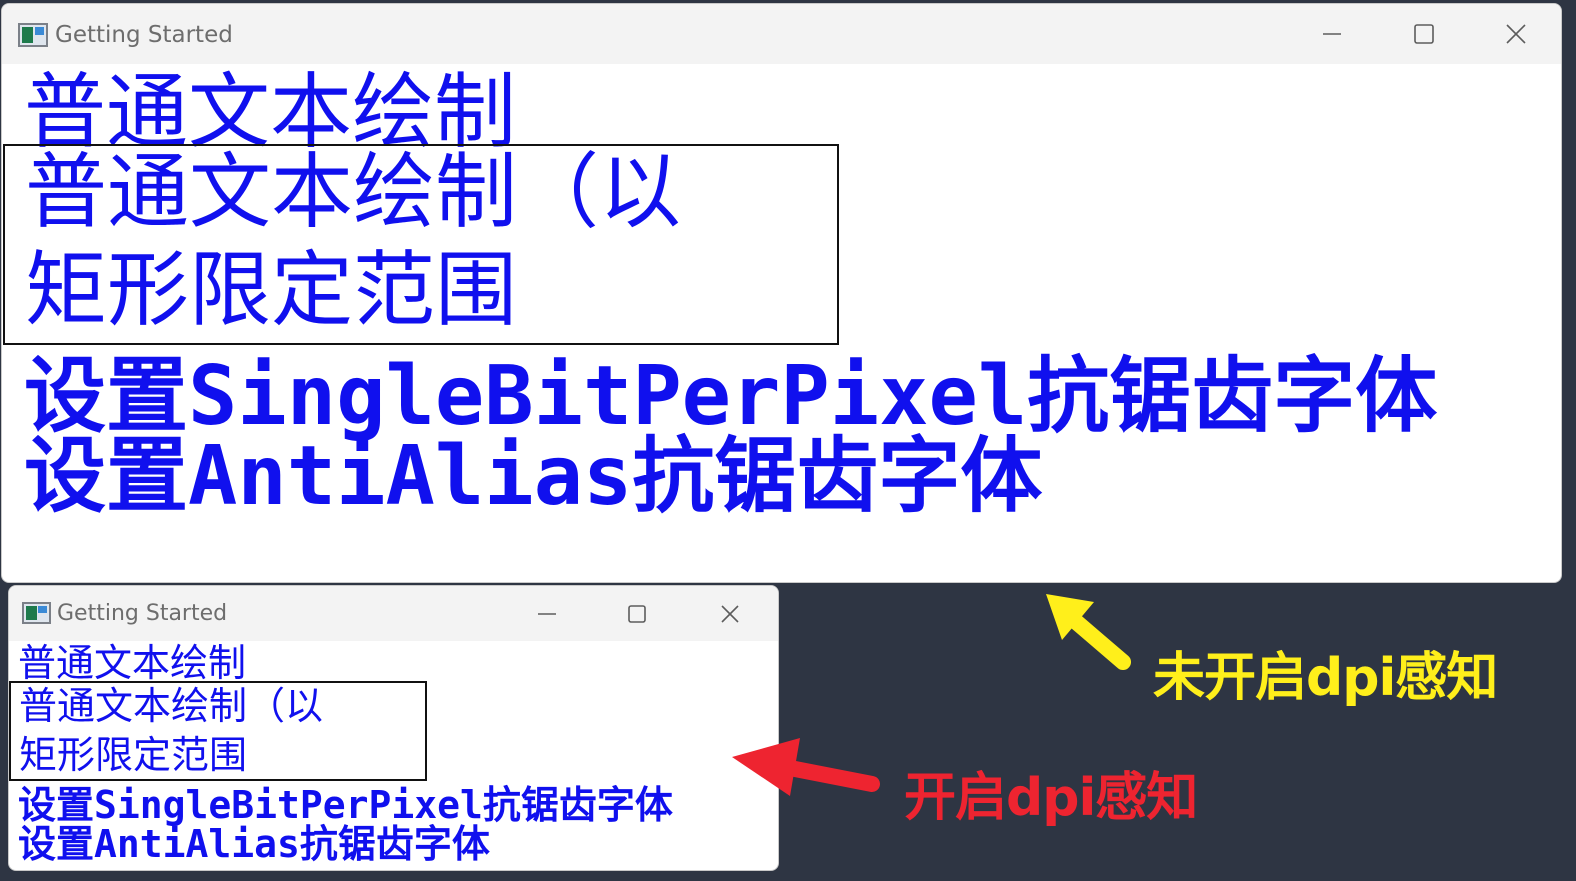 The height and width of the screenshot is (881, 1576). Describe the element at coordinates (1088, 632) in the screenshot. I see `yellow-arrow-icon` at that location.